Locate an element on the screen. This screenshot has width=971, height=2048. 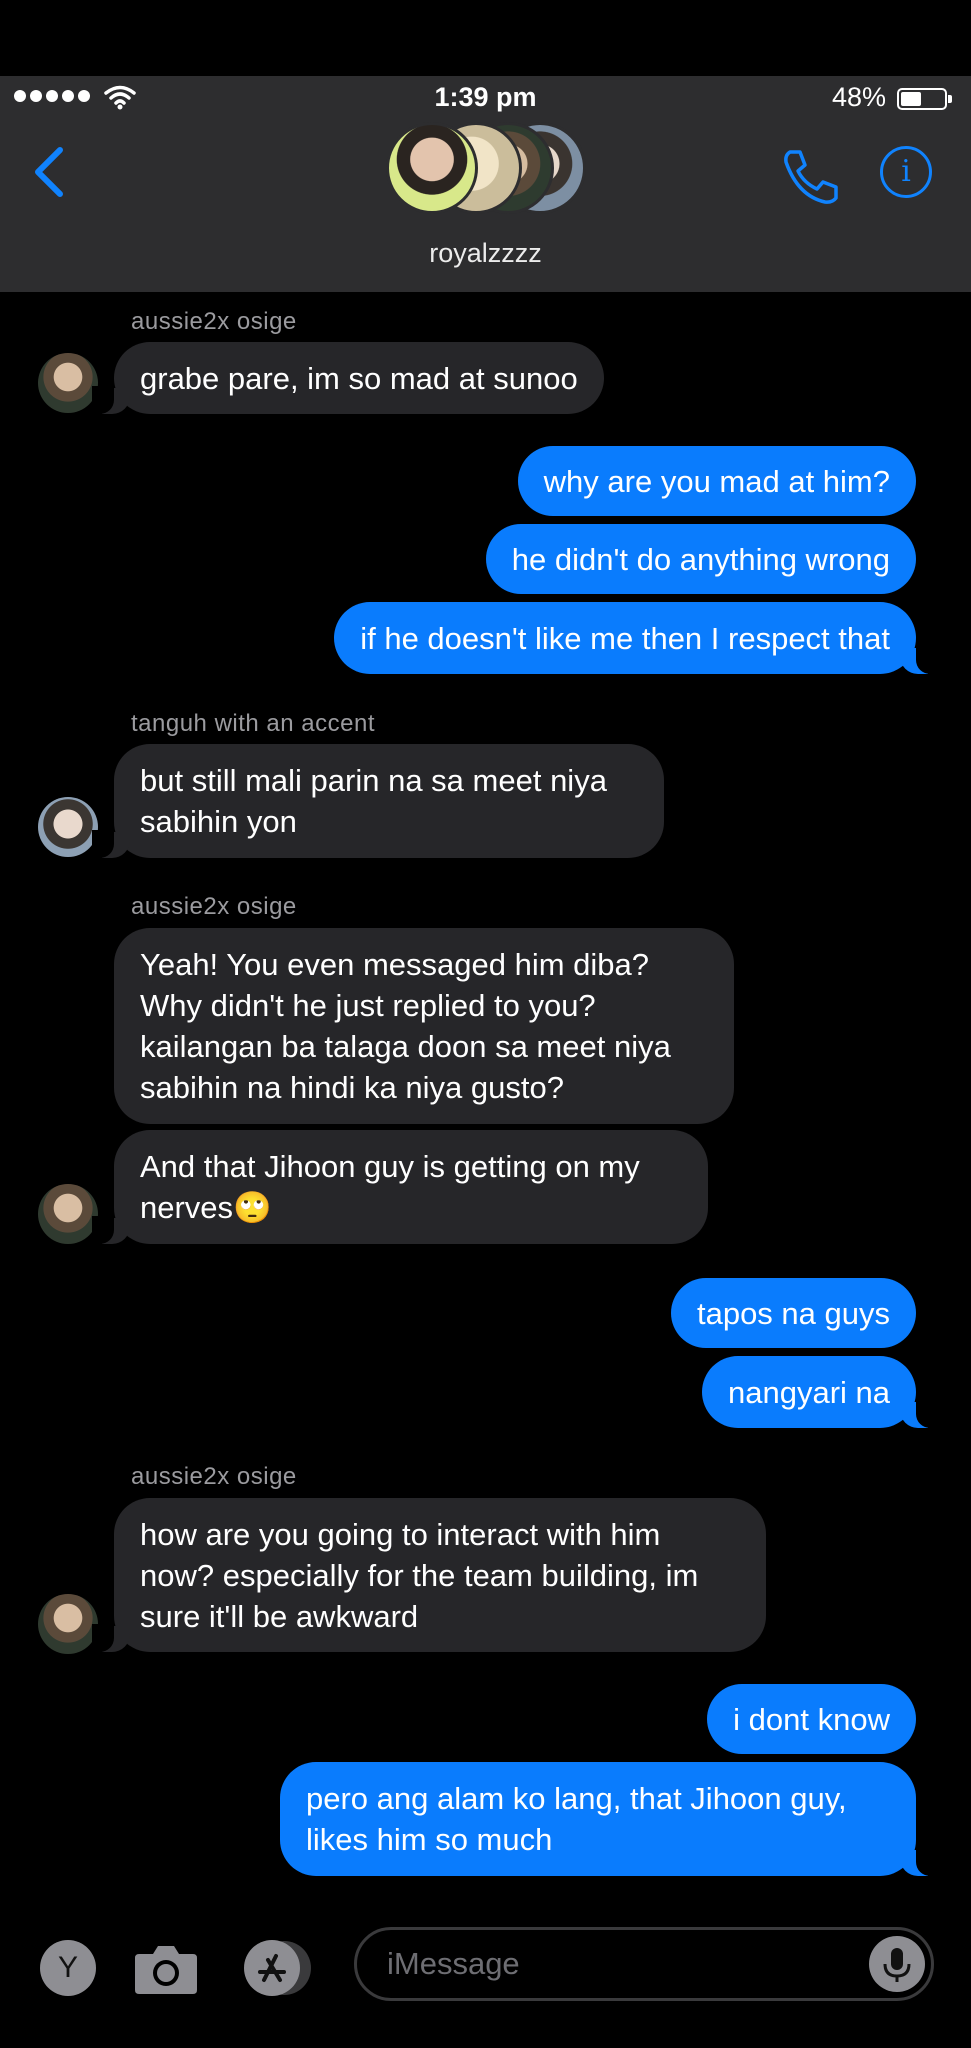
outgoing-message-bubble: tapos na guys is located at coordinates (793, 1313).